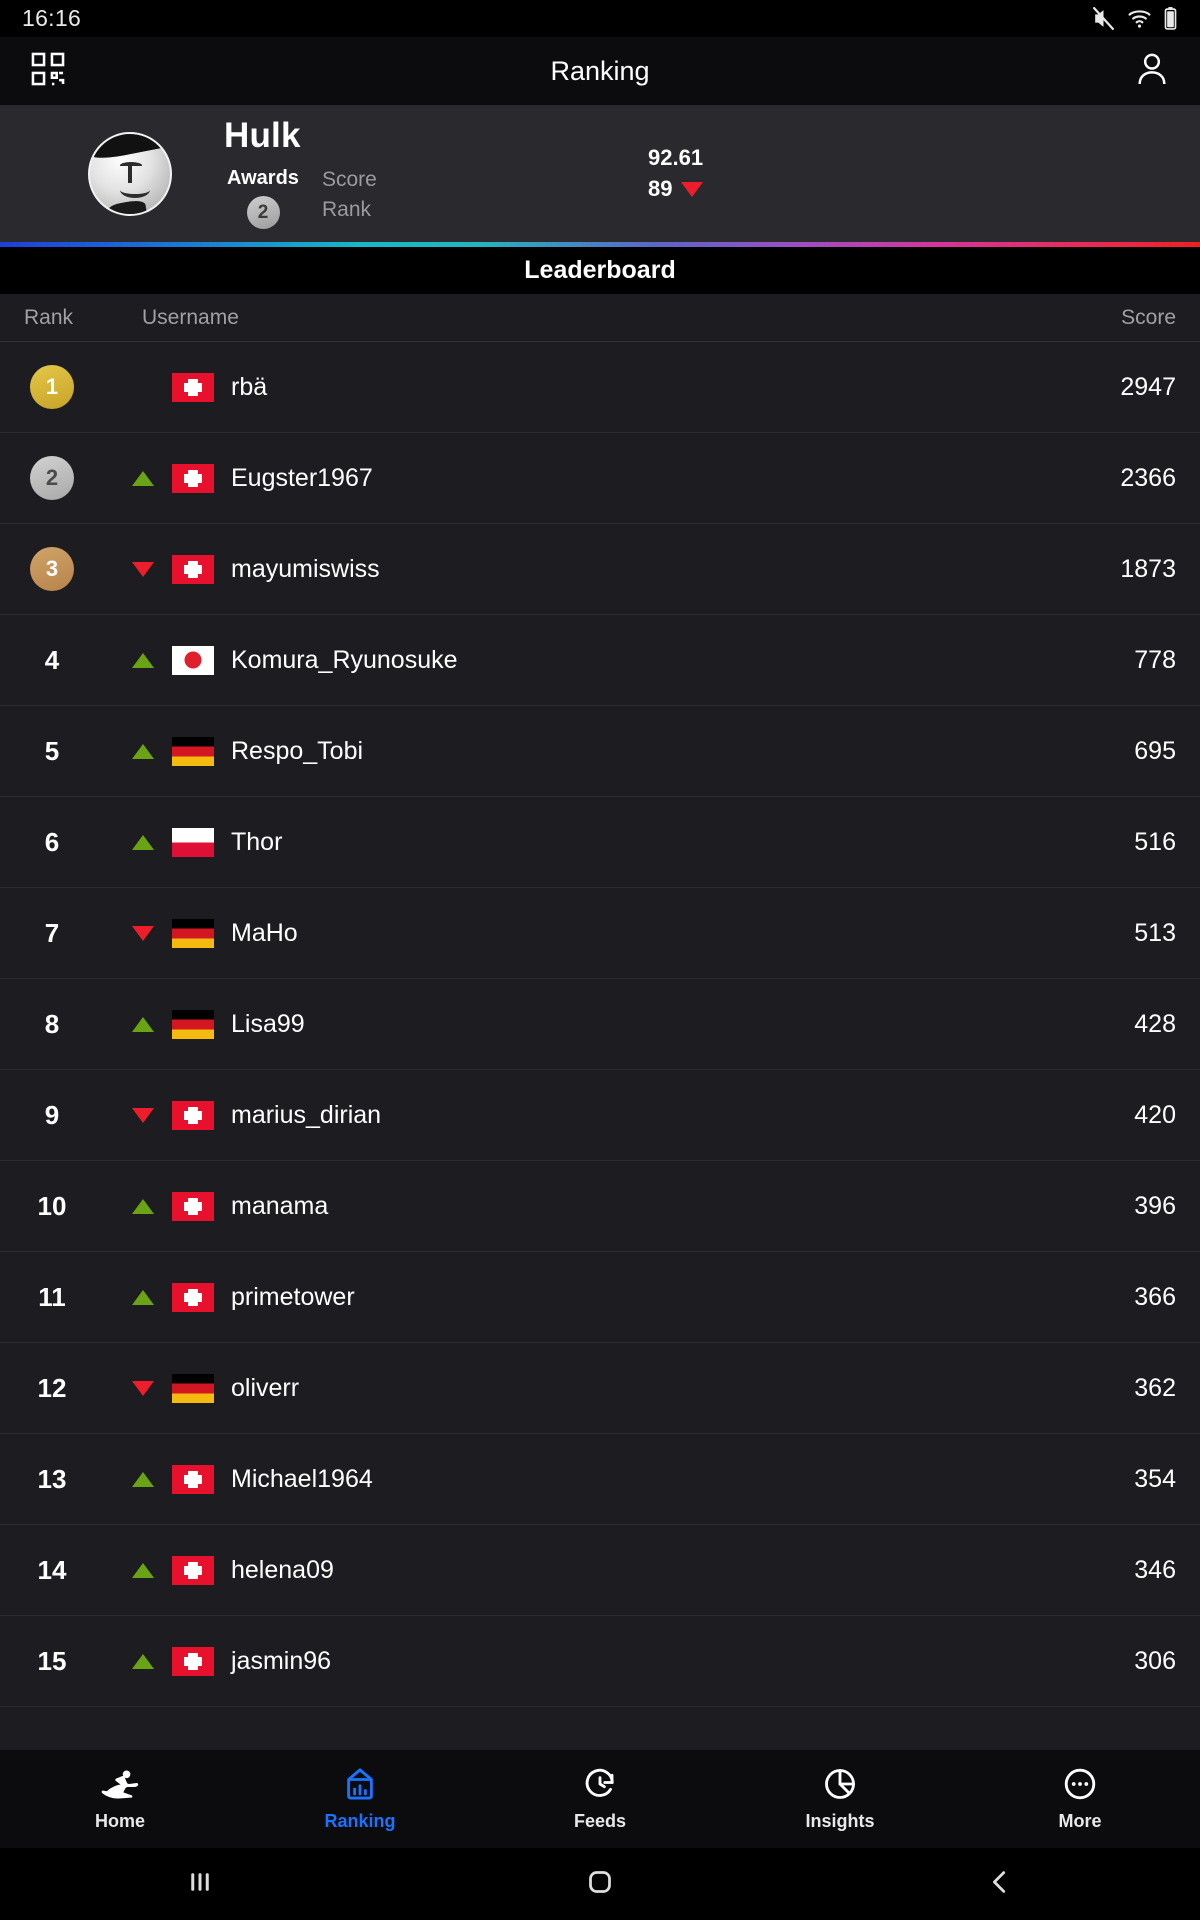 The image size is (1200, 1920). What do you see at coordinates (52, 1660) in the screenshot?
I see `rank-number: 15` at bounding box center [52, 1660].